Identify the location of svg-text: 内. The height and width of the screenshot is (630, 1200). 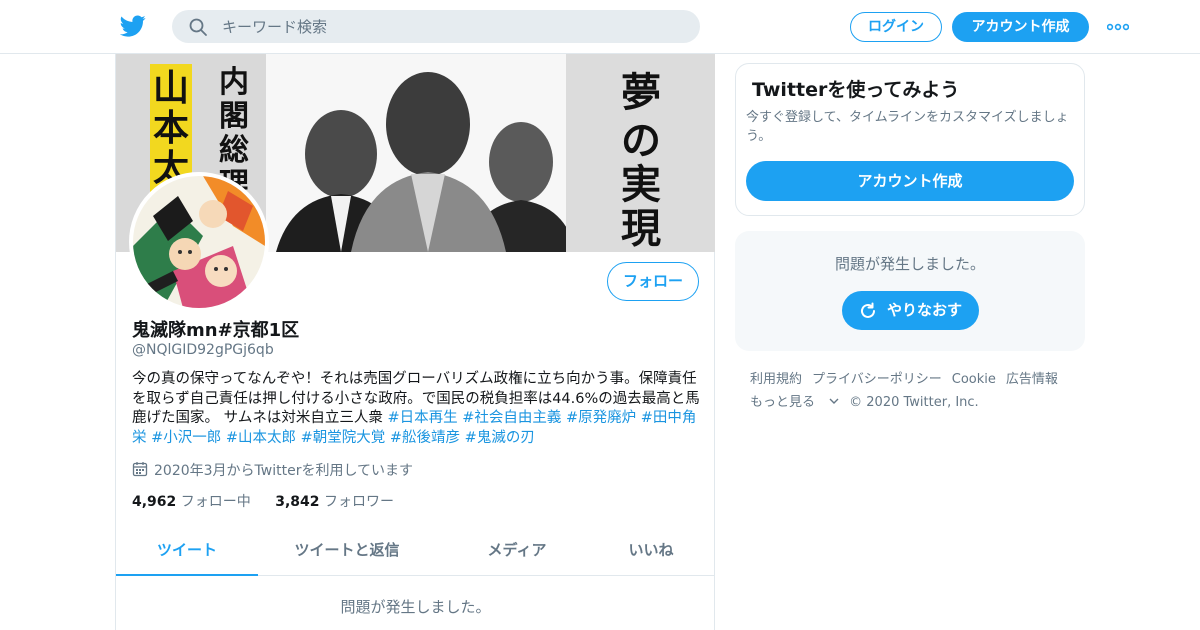
(234, 82).